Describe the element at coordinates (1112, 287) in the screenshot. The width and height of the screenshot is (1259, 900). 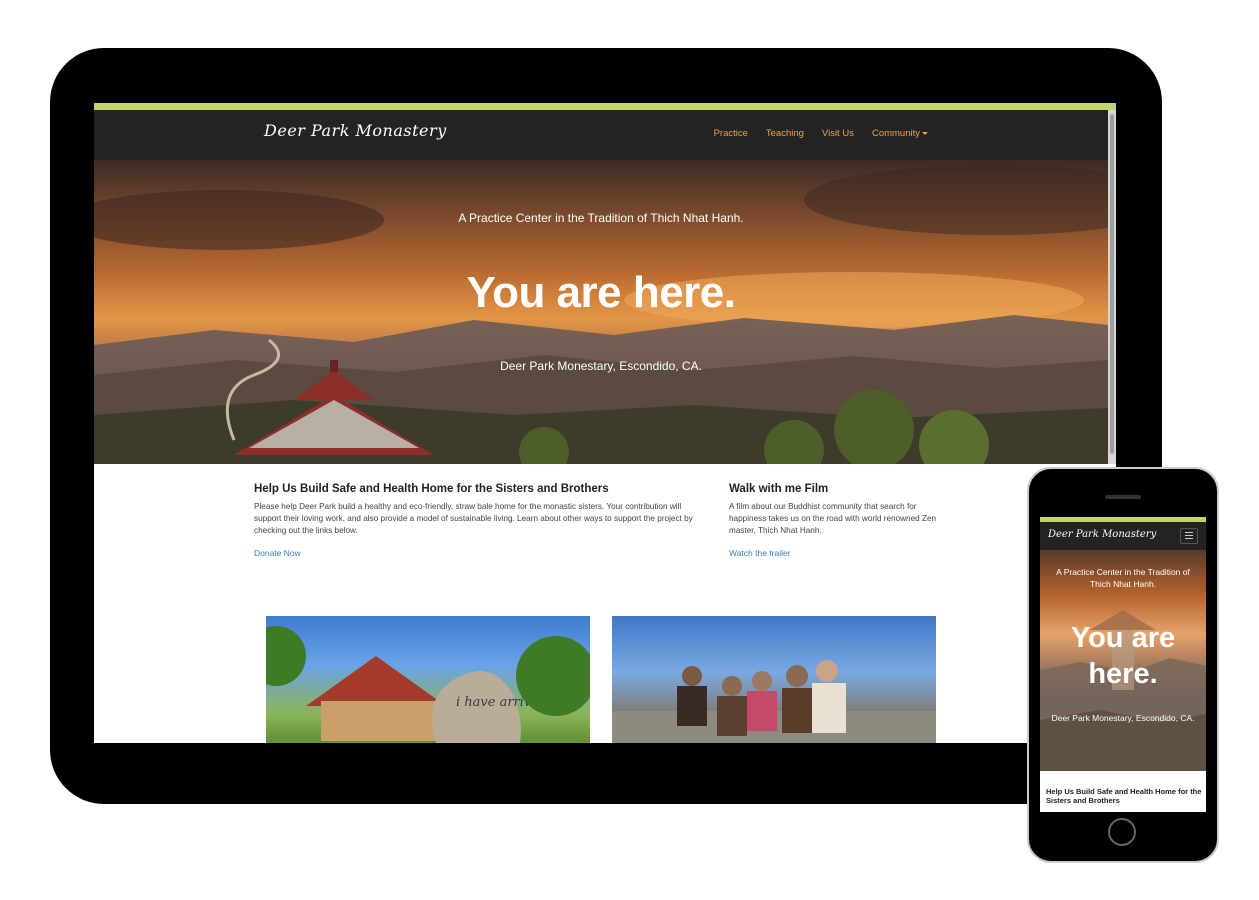
I see `scrollbar` at that location.